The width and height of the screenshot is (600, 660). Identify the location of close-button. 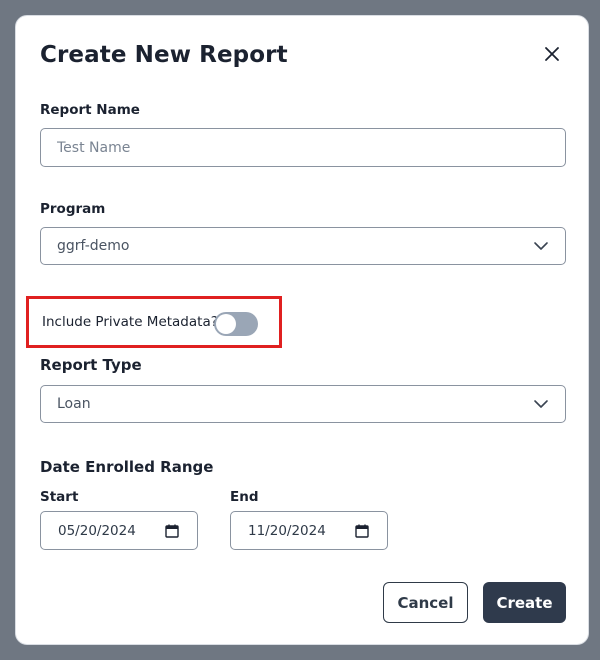
(552, 54).